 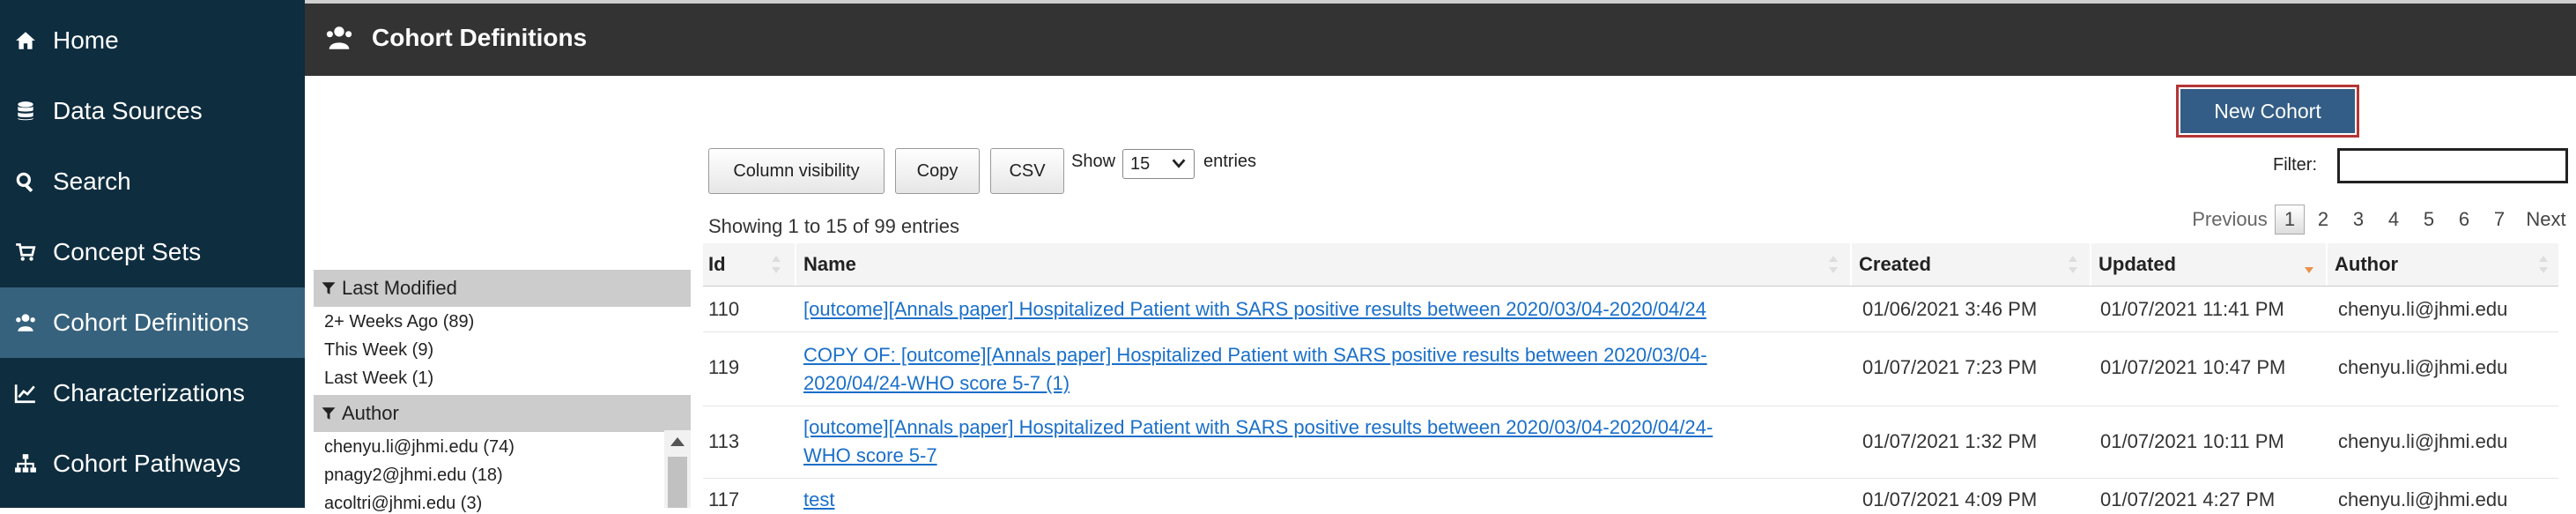 What do you see at coordinates (1230, 161) in the screenshot?
I see `entries-label: entries` at bounding box center [1230, 161].